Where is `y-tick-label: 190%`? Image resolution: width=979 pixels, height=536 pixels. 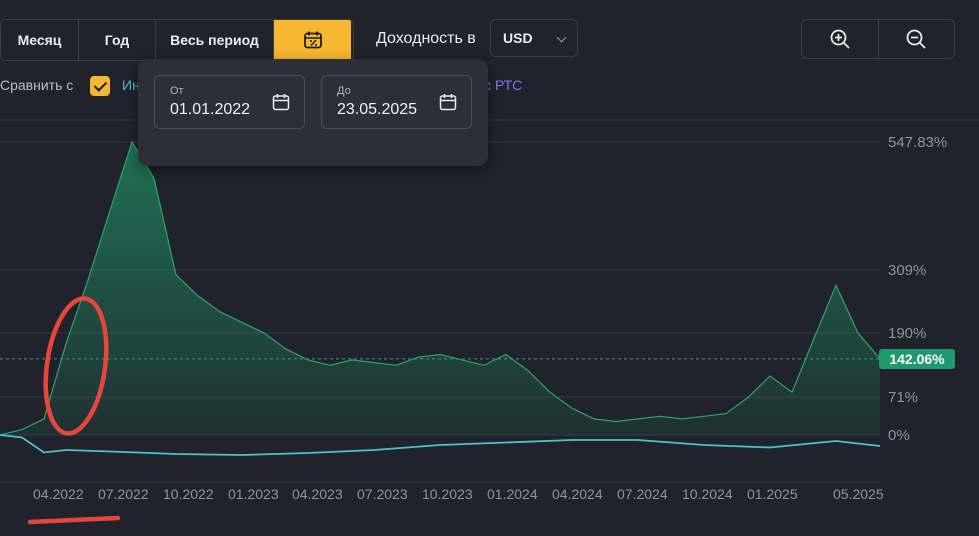
y-tick-label: 190% is located at coordinates (907, 333).